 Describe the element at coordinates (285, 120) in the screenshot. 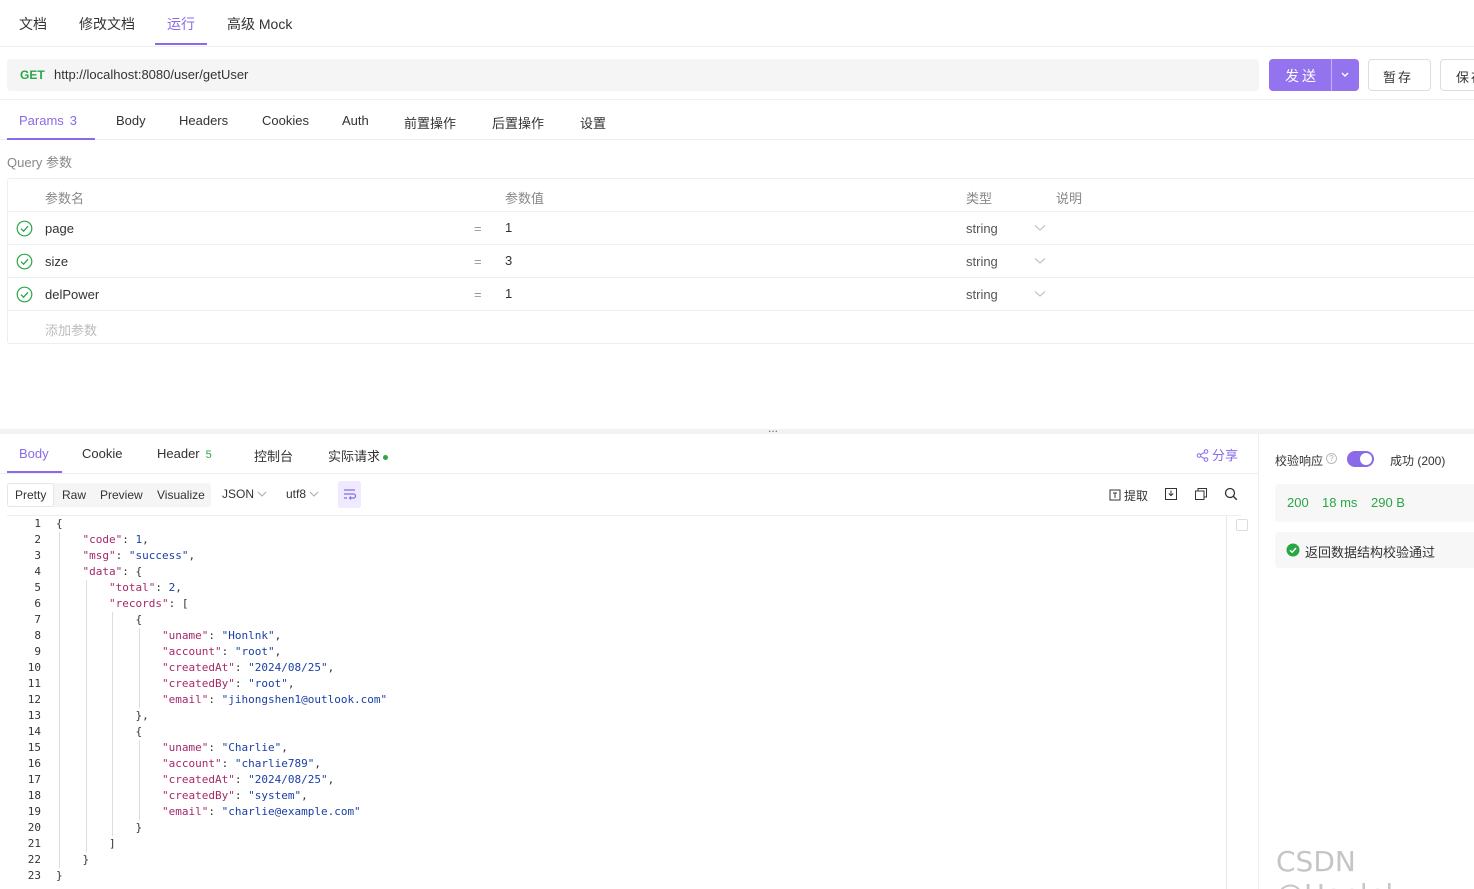

I see `tab-cookies: Cookies` at that location.